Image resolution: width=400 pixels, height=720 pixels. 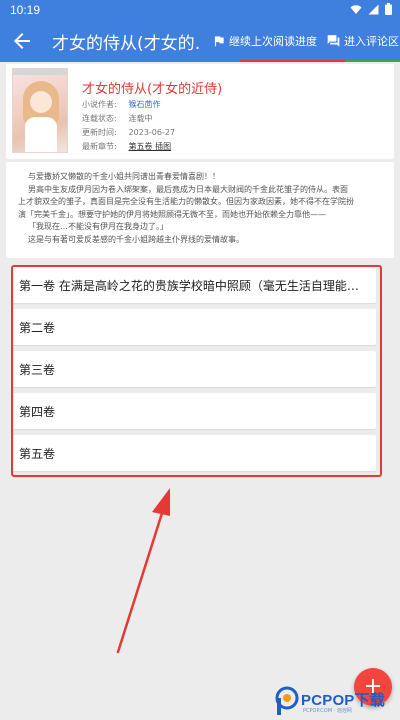 I want to click on status-bar: 10:19, so click(x=200, y=10).